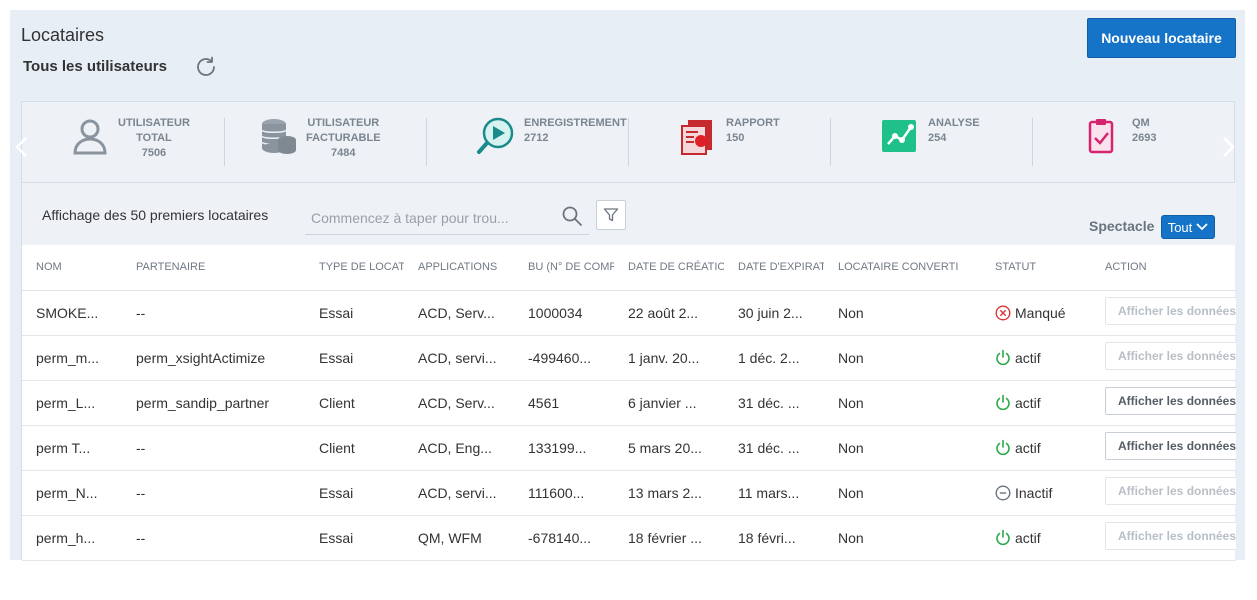 This screenshot has height=600, width=1257. What do you see at coordinates (1161, 38) in the screenshot?
I see `new-tenant-button: Nouveau locataire` at bounding box center [1161, 38].